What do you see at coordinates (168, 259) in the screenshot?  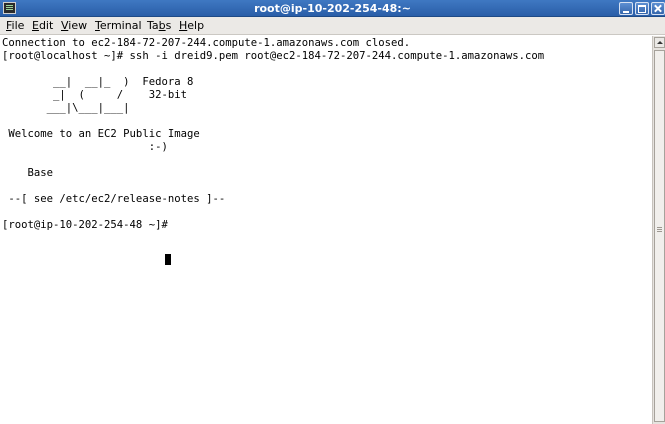 I see `text-cursor` at bounding box center [168, 259].